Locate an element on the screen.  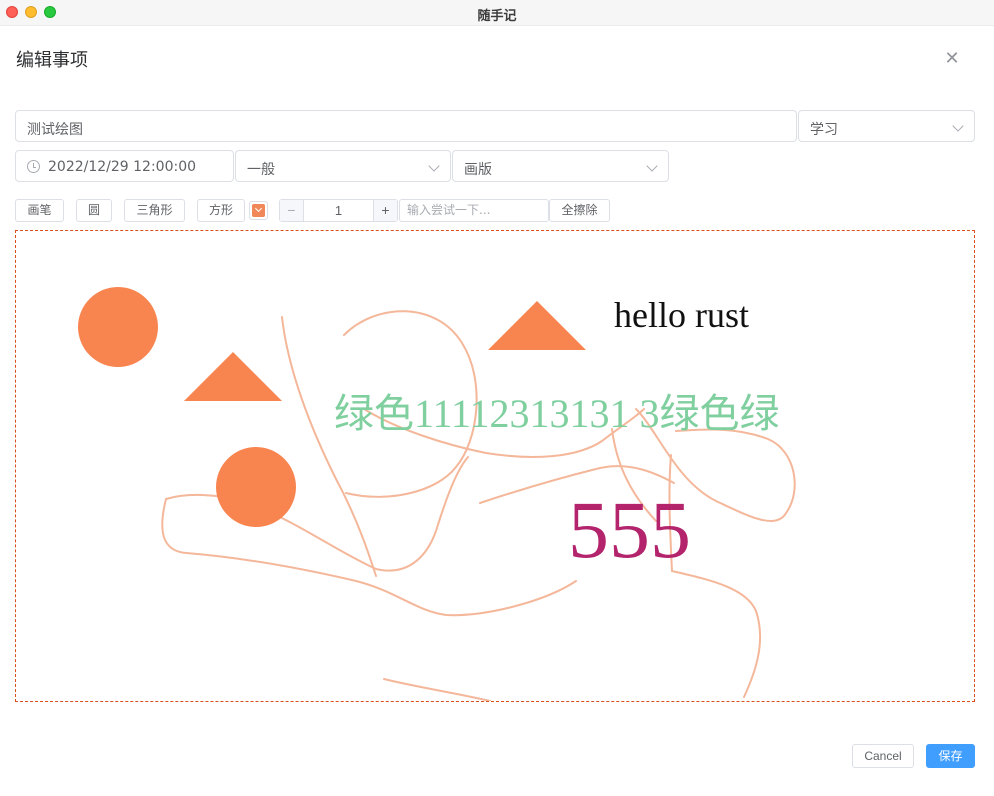
color-picker is located at coordinates (258, 210).